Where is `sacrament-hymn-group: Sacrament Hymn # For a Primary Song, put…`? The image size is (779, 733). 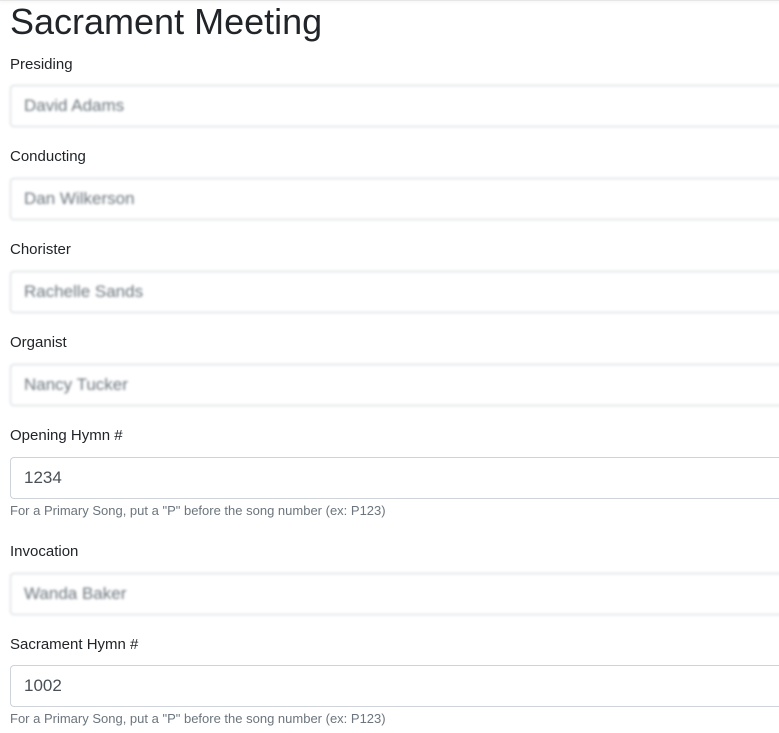 sacrament-hymn-group: Sacrament Hymn # For a Primary Song, put… is located at coordinates (394, 681).